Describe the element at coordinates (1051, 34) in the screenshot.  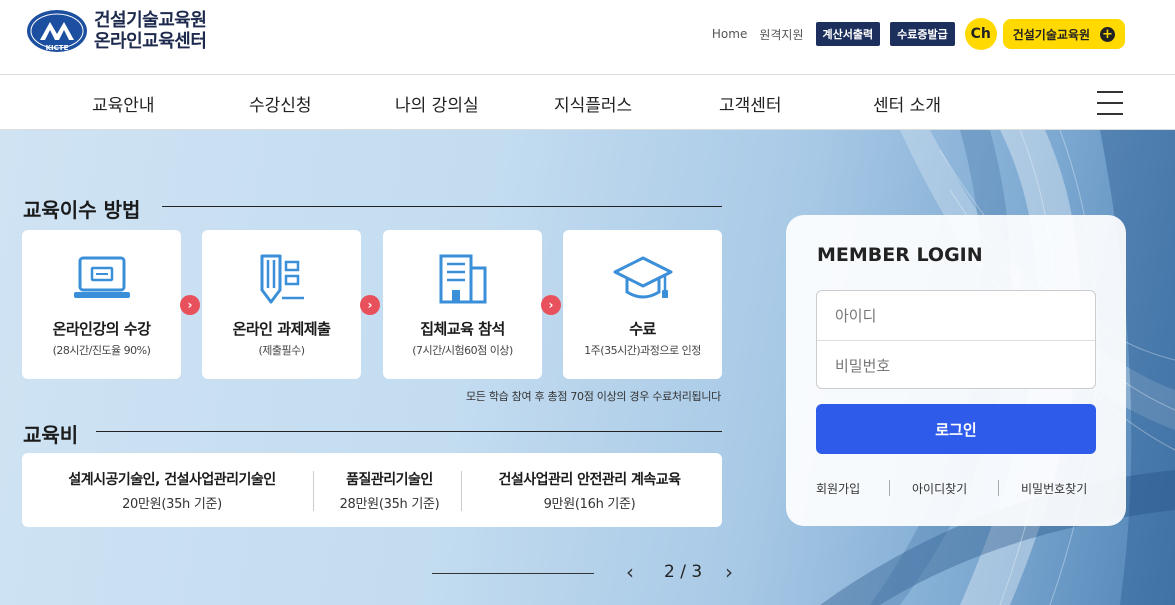
I see `channel-talk-label: 건설기술교육원` at that location.